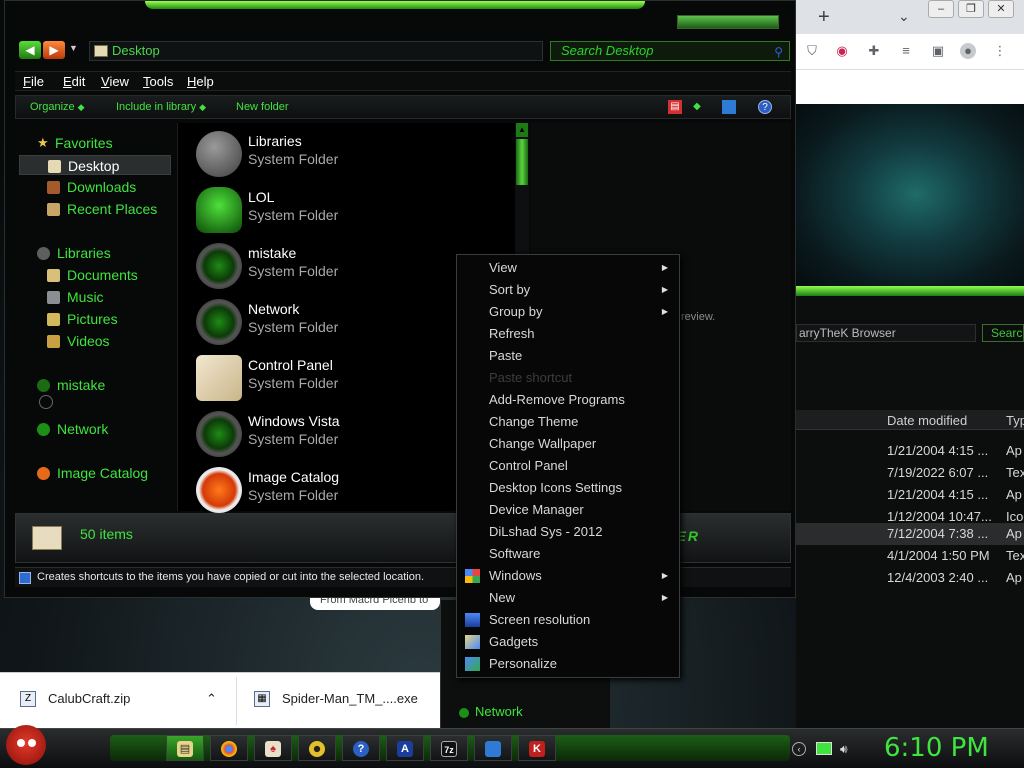 The width and height of the screenshot is (1024, 768). Describe the element at coordinates (522, 130) in the screenshot. I see `scroll-up-arrow-icon: ▲` at that location.